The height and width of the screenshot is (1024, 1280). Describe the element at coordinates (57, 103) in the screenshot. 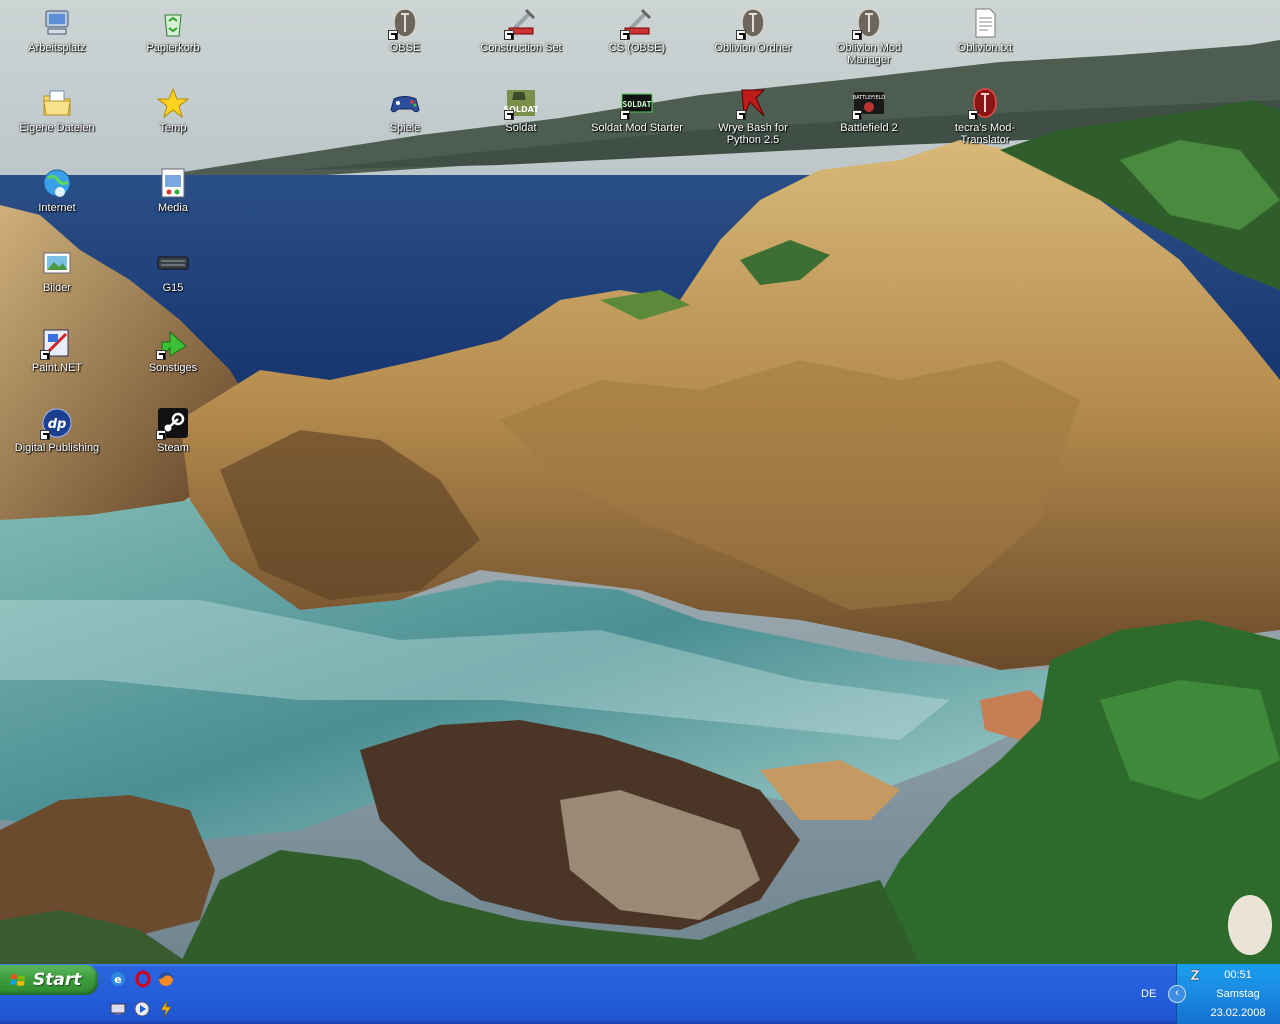

I see `folder-icon` at that location.